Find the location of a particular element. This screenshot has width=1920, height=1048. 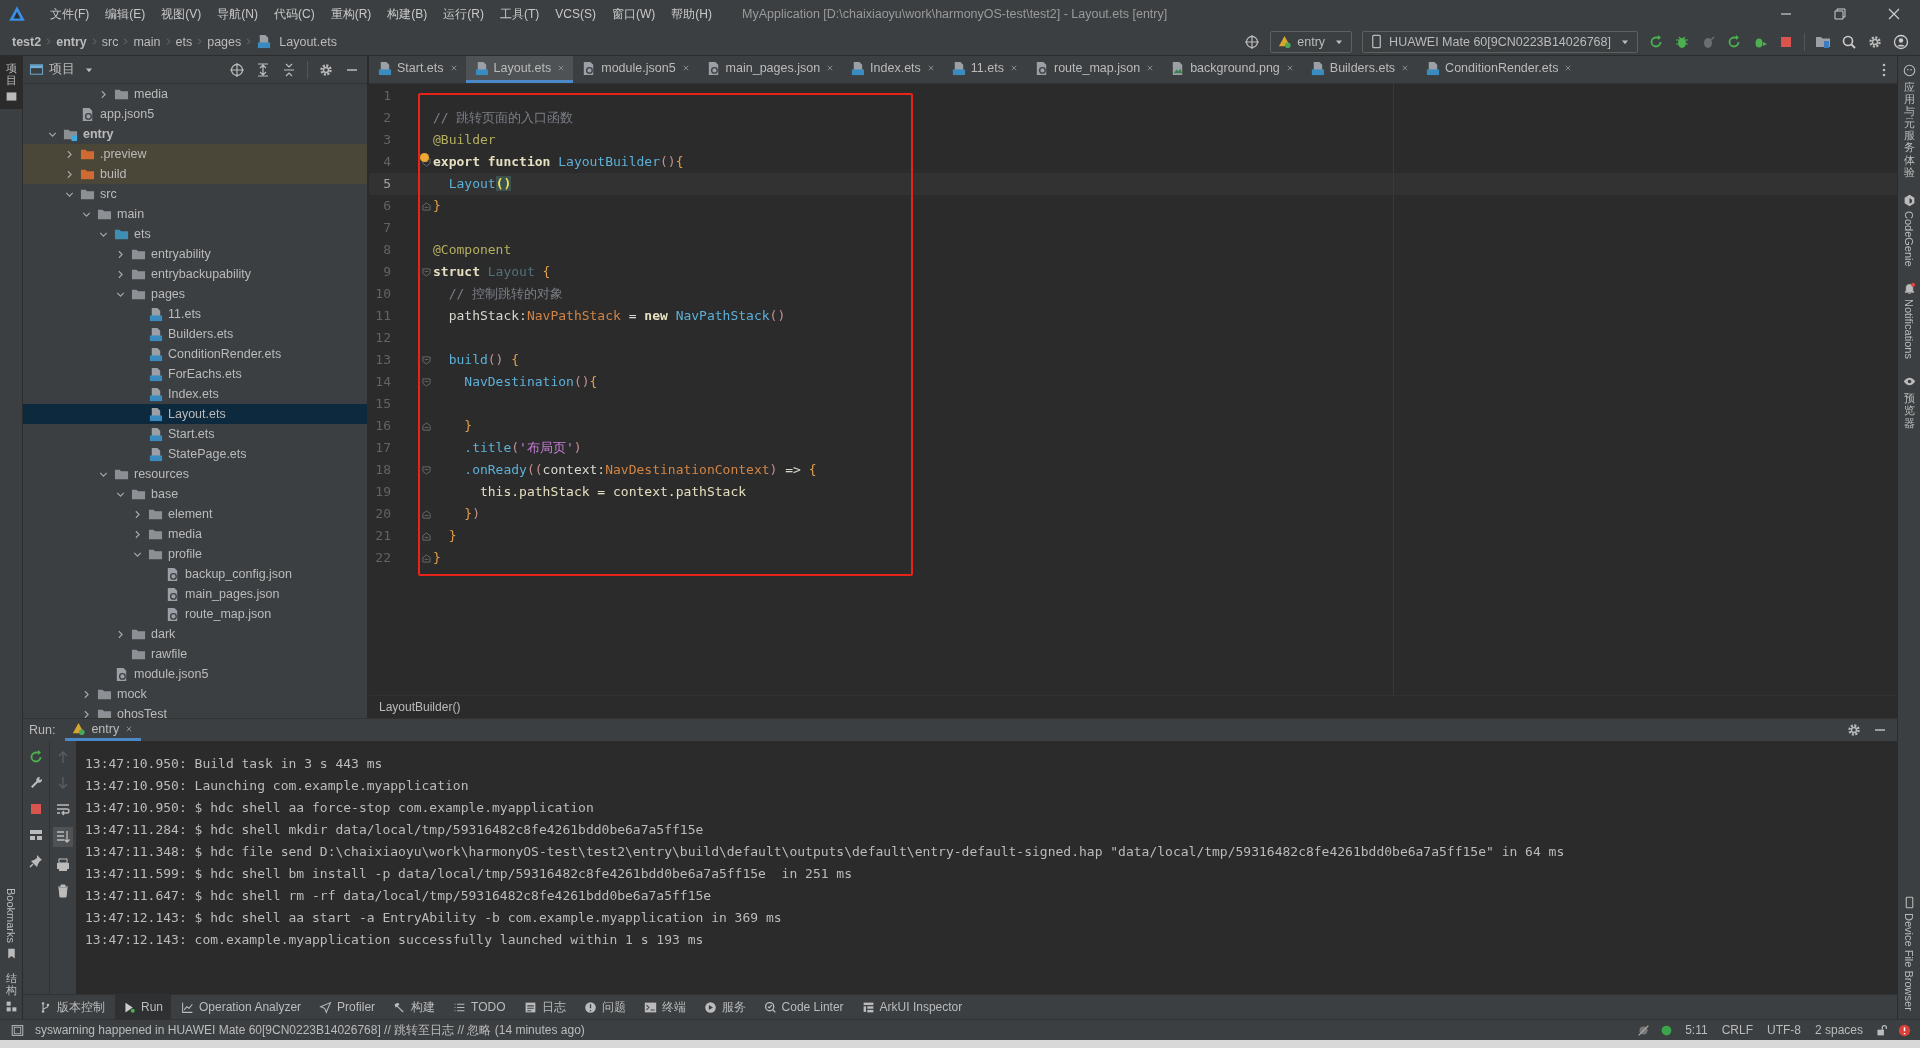

status-item: CRLF is located at coordinates (1737, 1030).